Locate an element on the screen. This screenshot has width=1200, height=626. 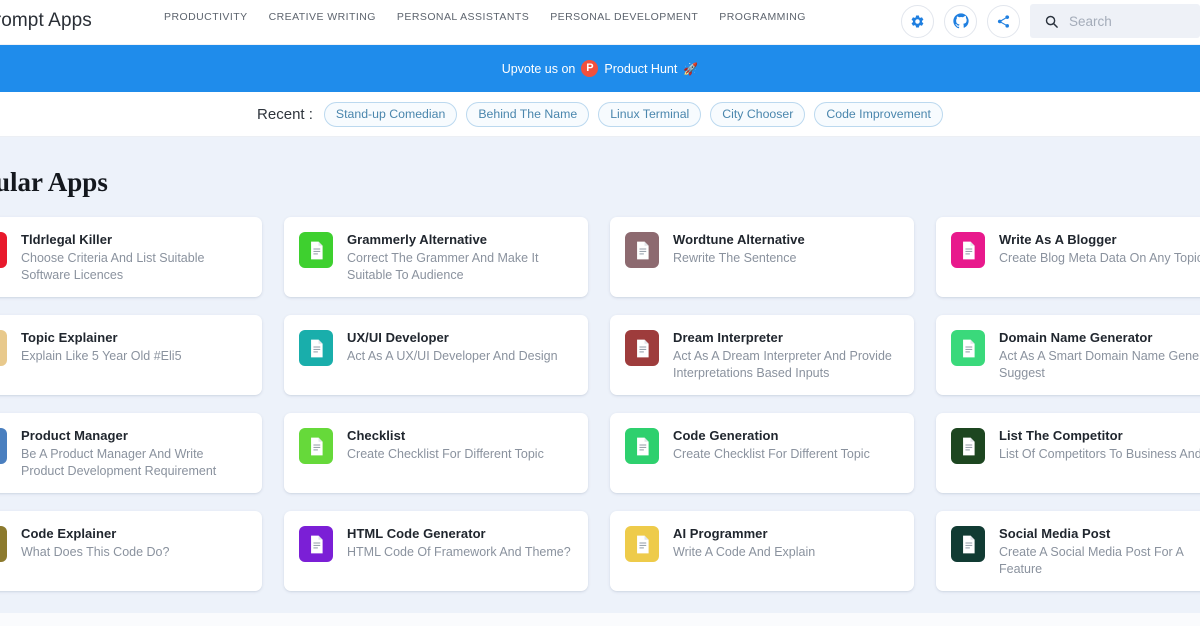
product-hunt-banner: Upvote us on P Product Hunt 🚀 is located at coordinates (600, 68).